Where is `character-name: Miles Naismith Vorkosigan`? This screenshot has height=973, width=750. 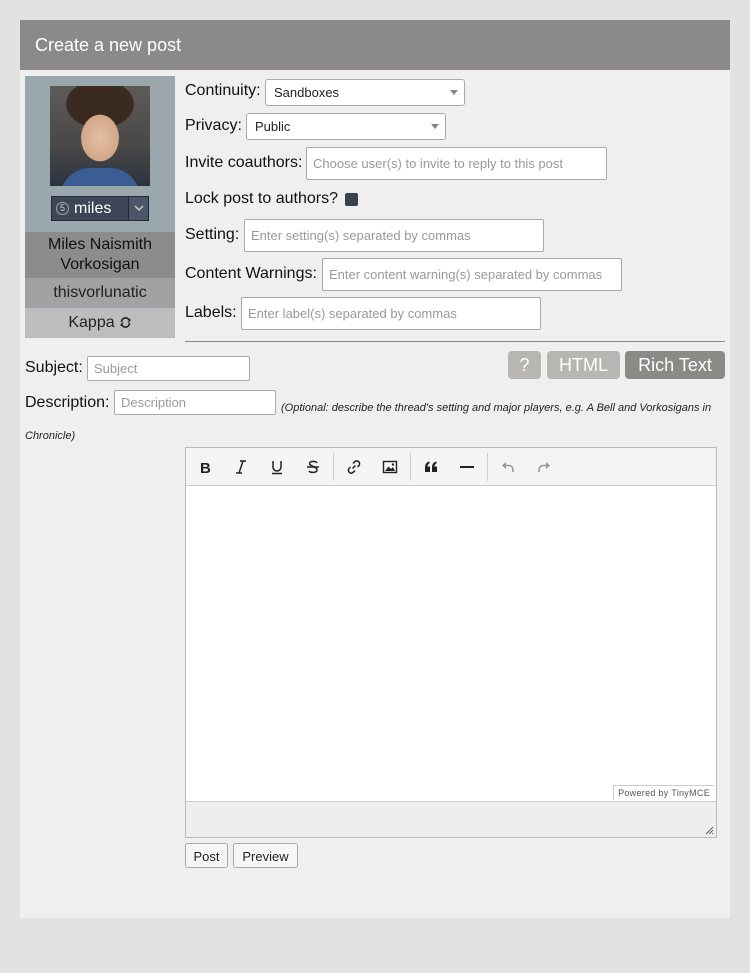
character-name: Miles Naismith Vorkosigan is located at coordinates (100, 255).